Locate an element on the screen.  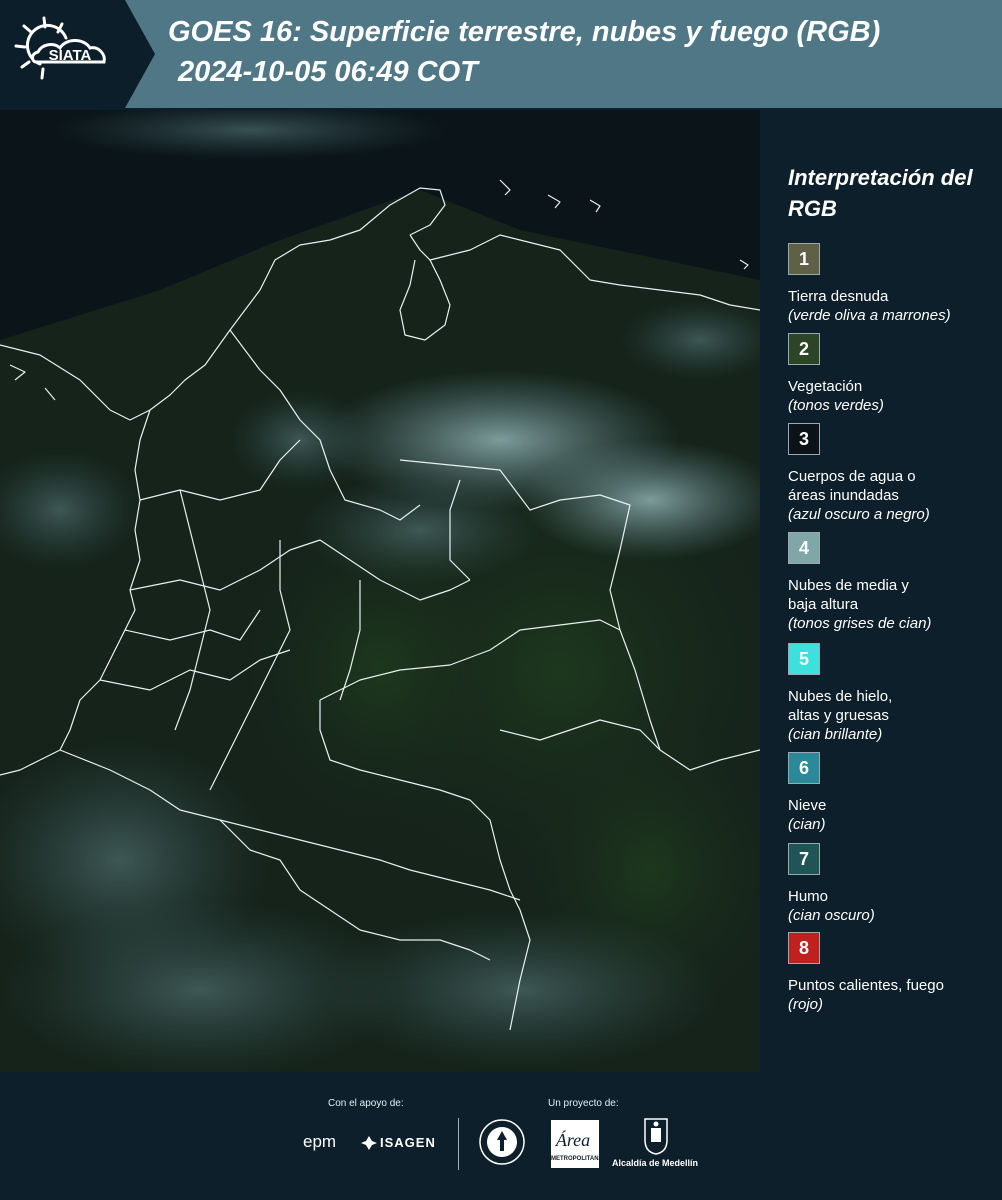
medellin-logo-text: Alcaldía de Medellín is located at coordinates (655, 1163).